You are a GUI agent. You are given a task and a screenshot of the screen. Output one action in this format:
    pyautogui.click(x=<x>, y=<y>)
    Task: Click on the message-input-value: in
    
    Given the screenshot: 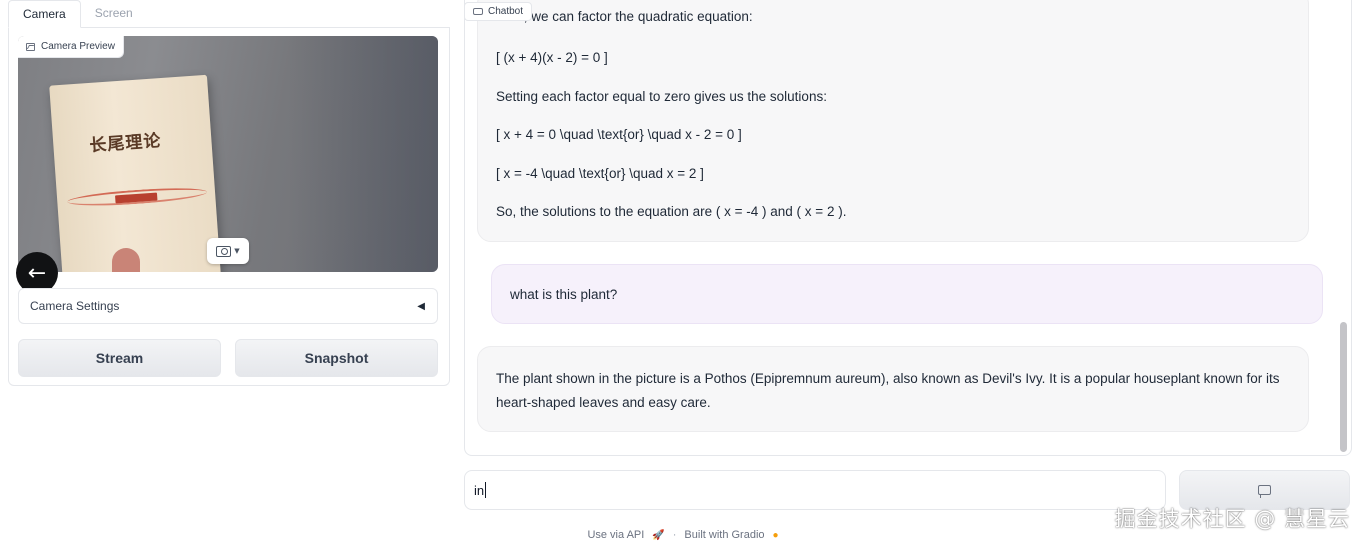 What is the action you would take?
    pyautogui.click(x=479, y=490)
    